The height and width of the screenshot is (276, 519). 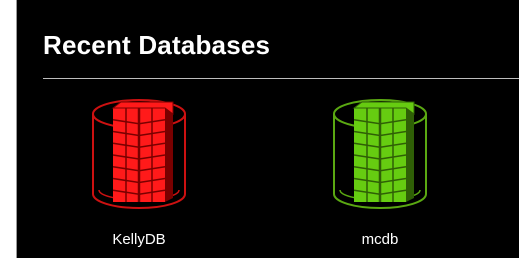 What do you see at coordinates (380, 239) in the screenshot?
I see `database-name-label: mcdb` at bounding box center [380, 239].